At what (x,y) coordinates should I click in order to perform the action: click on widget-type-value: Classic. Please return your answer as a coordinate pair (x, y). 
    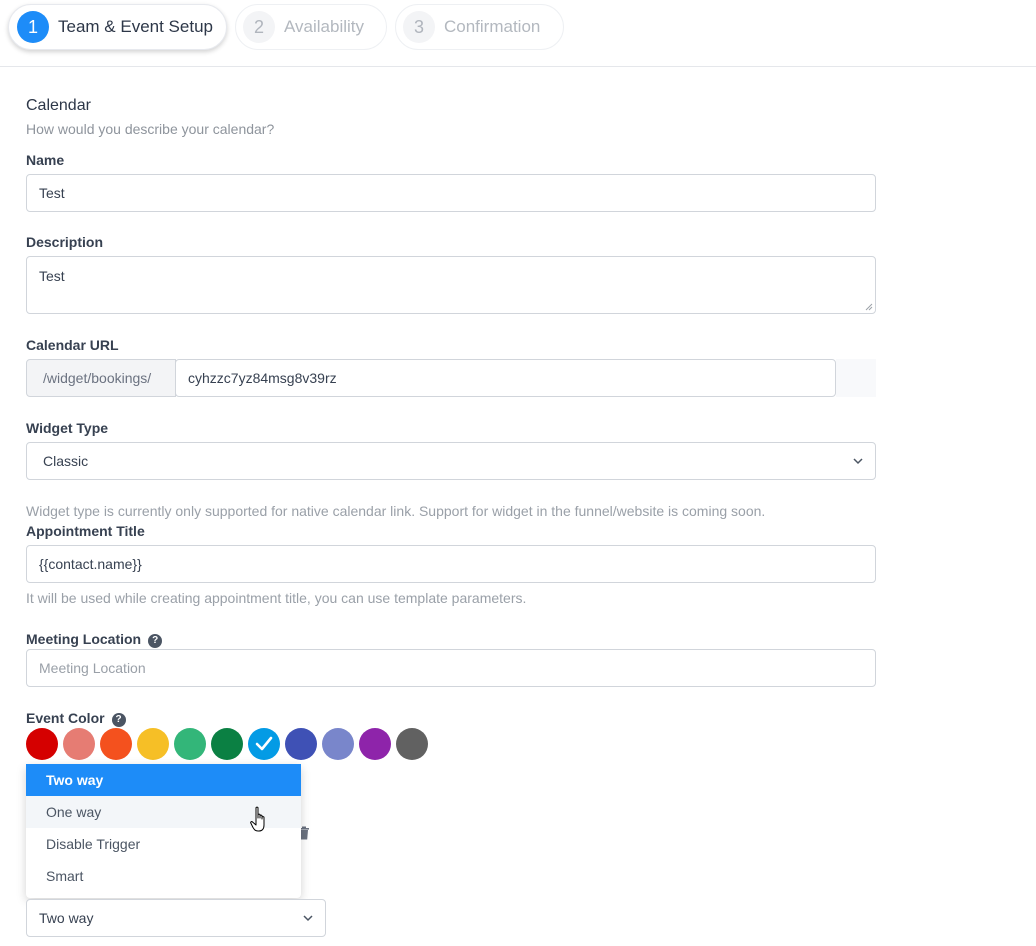
    Looking at the image, I should click on (66, 461).